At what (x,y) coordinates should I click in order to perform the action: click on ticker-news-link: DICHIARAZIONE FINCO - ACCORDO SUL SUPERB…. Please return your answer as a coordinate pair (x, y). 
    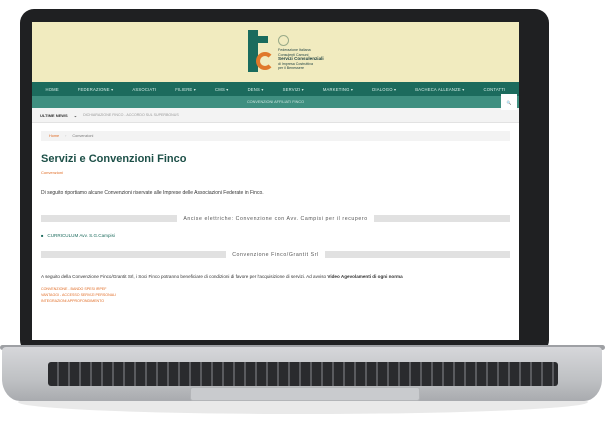
    Looking at the image, I should click on (131, 115).